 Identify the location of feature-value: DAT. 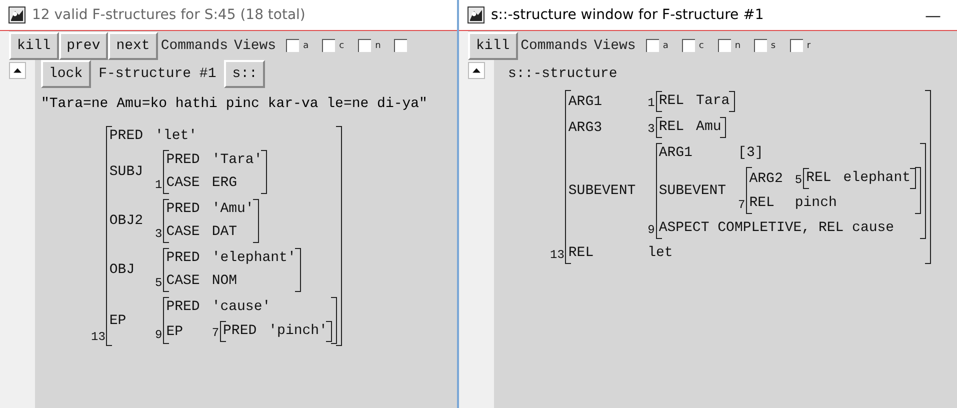
(225, 232).